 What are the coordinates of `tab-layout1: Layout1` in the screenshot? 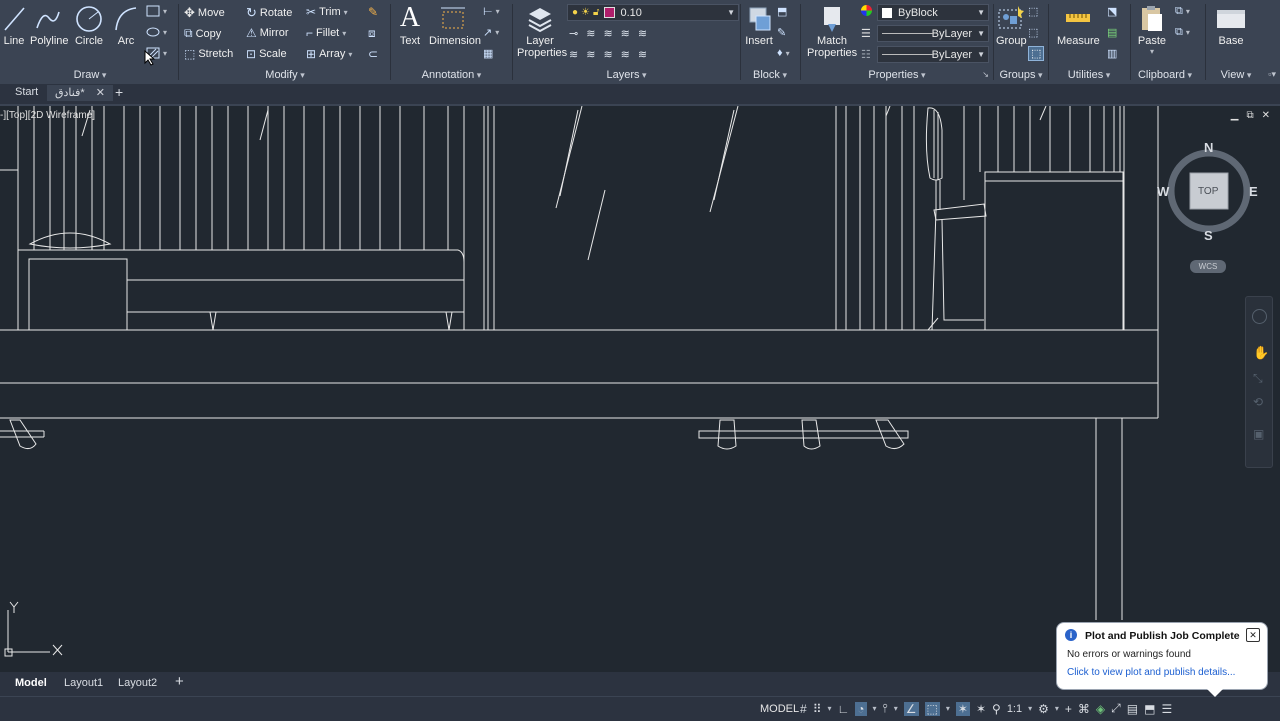 It's located at (83, 683).